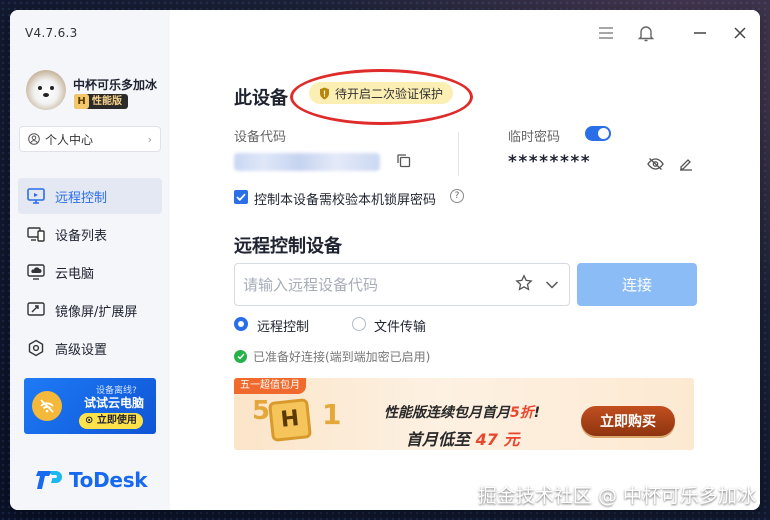 This screenshot has height=520, width=770. Describe the element at coordinates (332, 414) in the screenshot. I see `banner-deco-one: 1` at that location.